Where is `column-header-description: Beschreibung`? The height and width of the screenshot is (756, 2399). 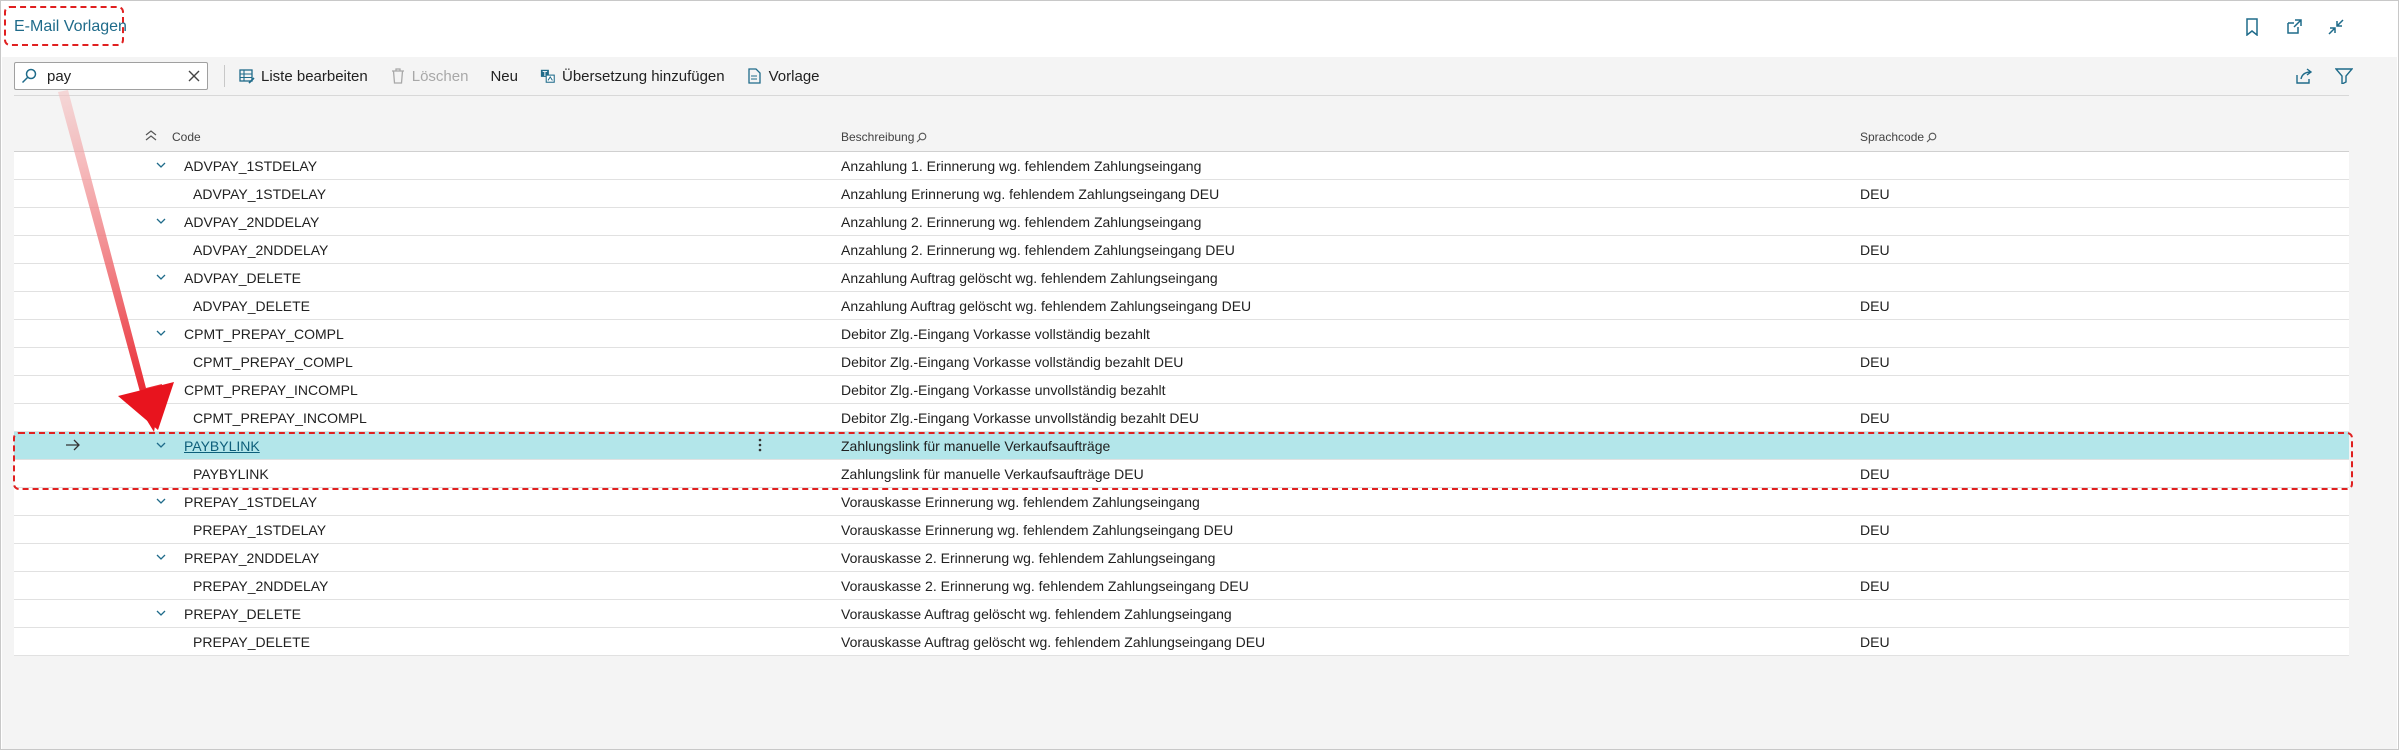
column-header-description: Beschreibung is located at coordinates (884, 137).